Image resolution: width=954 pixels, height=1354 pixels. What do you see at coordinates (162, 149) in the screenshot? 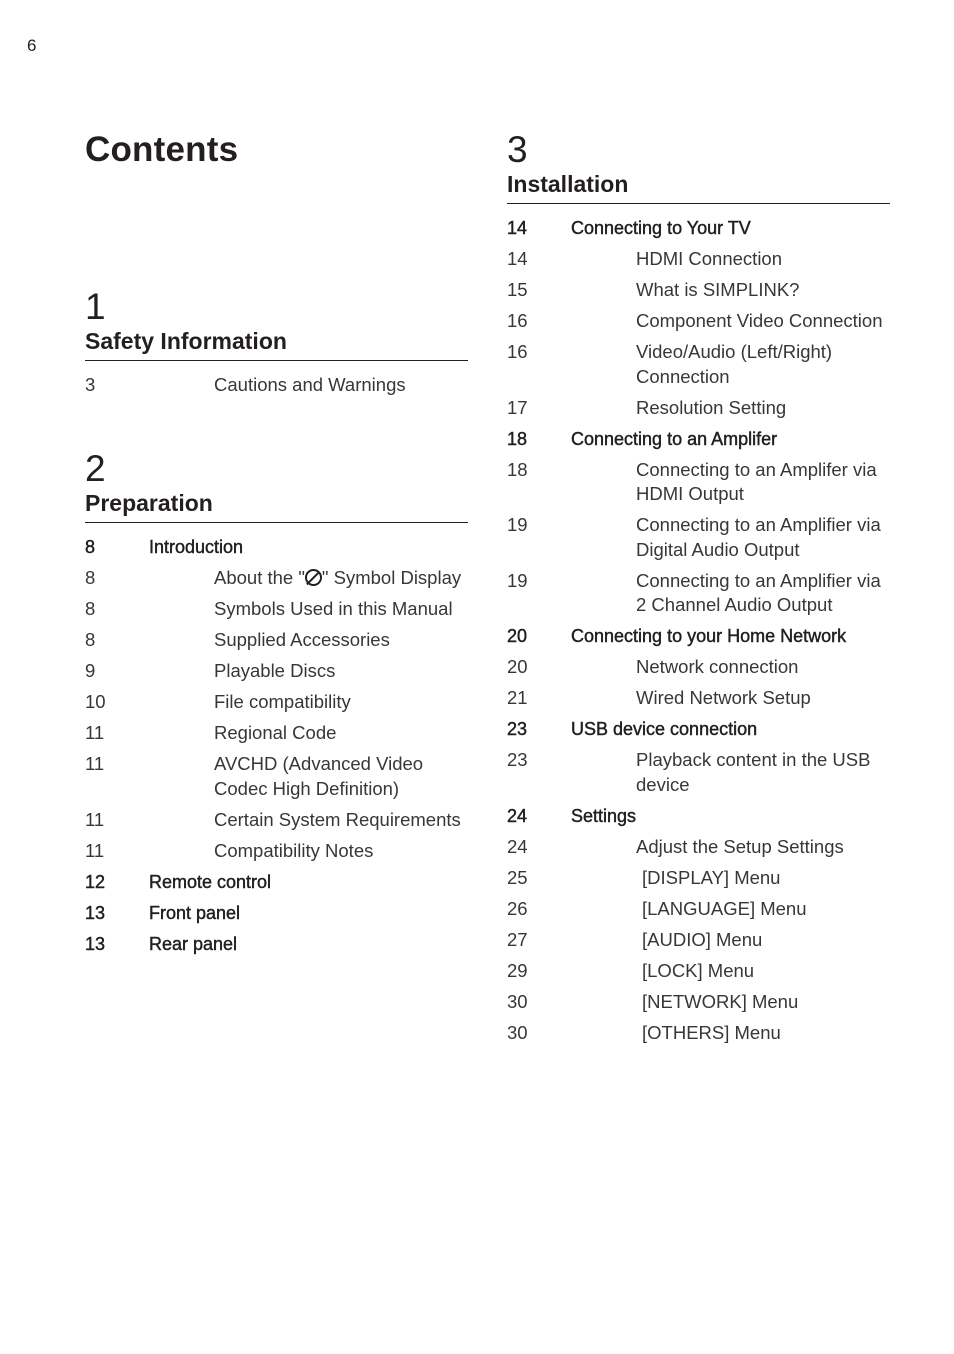
I see `contents-title: Contents` at bounding box center [162, 149].